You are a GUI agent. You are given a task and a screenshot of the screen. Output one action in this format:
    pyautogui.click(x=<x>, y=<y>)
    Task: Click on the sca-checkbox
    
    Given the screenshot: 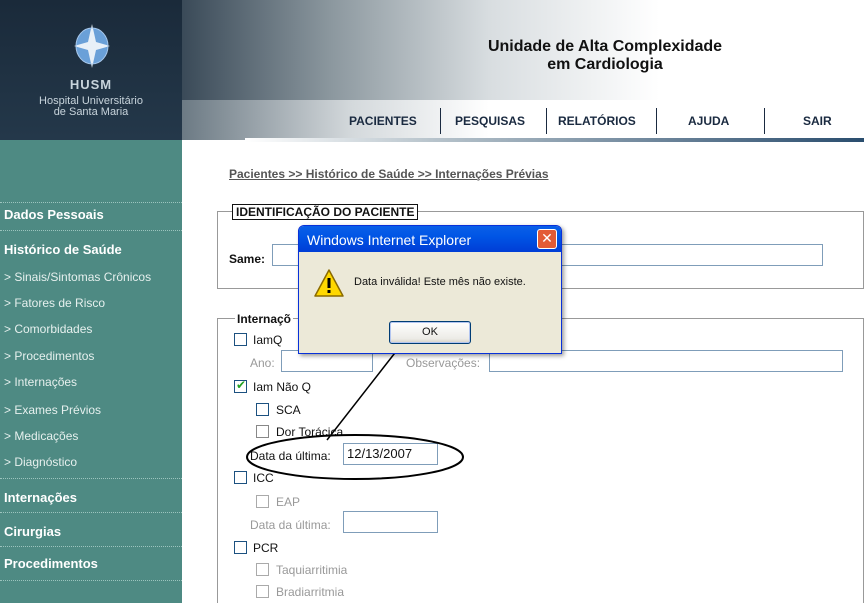 What is the action you would take?
    pyautogui.click(x=262, y=409)
    